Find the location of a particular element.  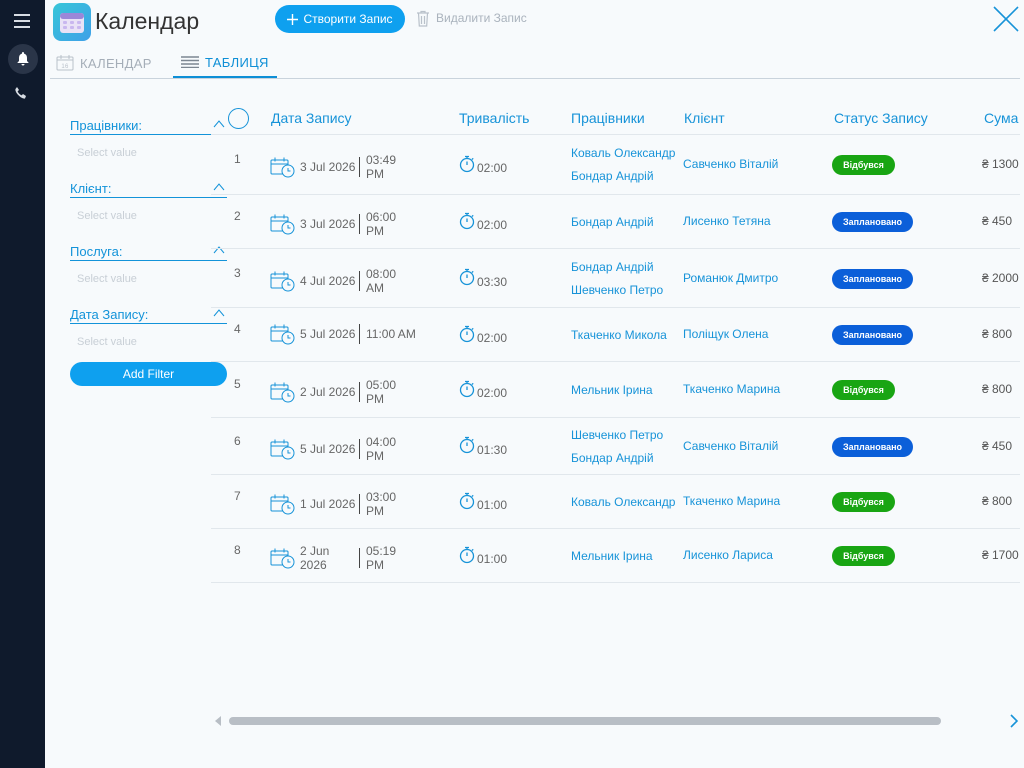

tab-table: ТАБЛИЦЯ is located at coordinates (225, 63).